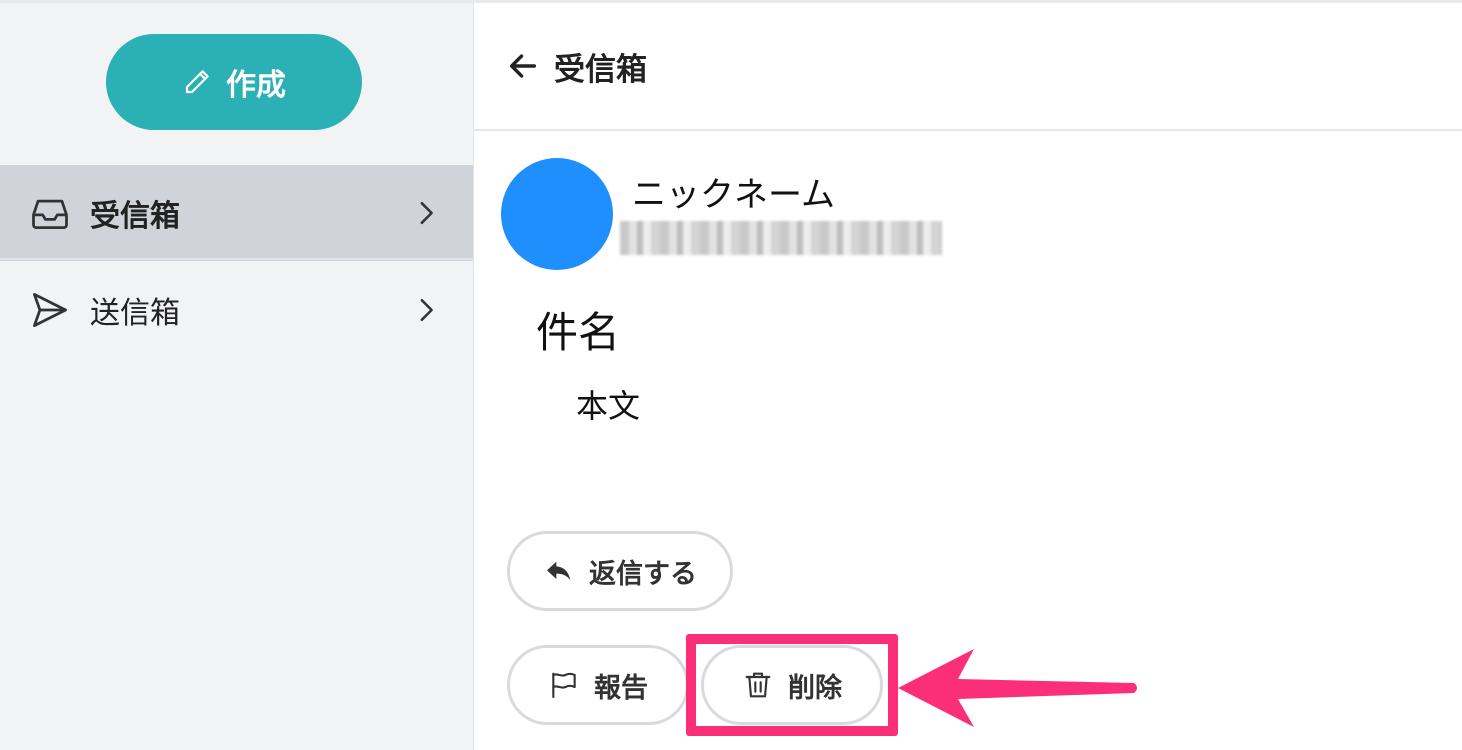  Describe the element at coordinates (600, 69) in the screenshot. I see `page-title: 受信箱` at that location.